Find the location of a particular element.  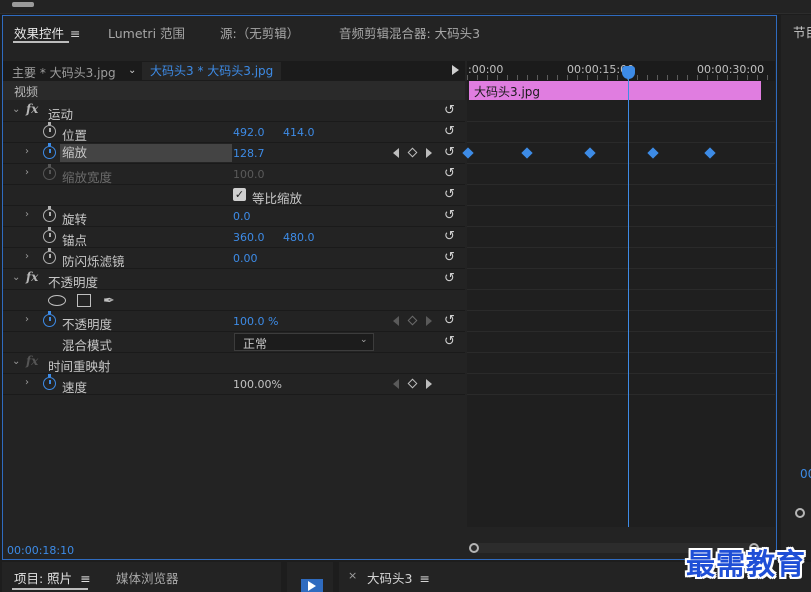

effect-motion-row: ⌄ fx 运动 ↺ is located at coordinates (234, 111).